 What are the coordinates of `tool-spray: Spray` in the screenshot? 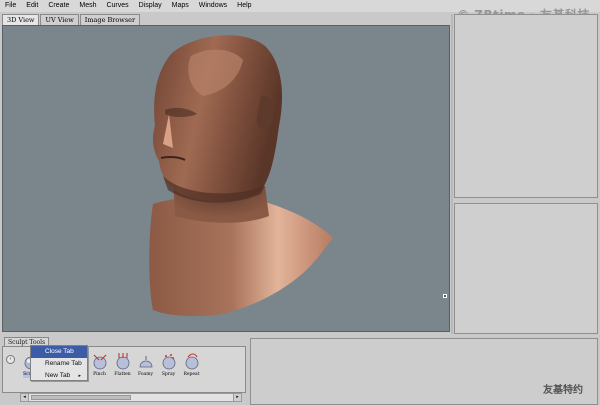 It's located at (168, 364).